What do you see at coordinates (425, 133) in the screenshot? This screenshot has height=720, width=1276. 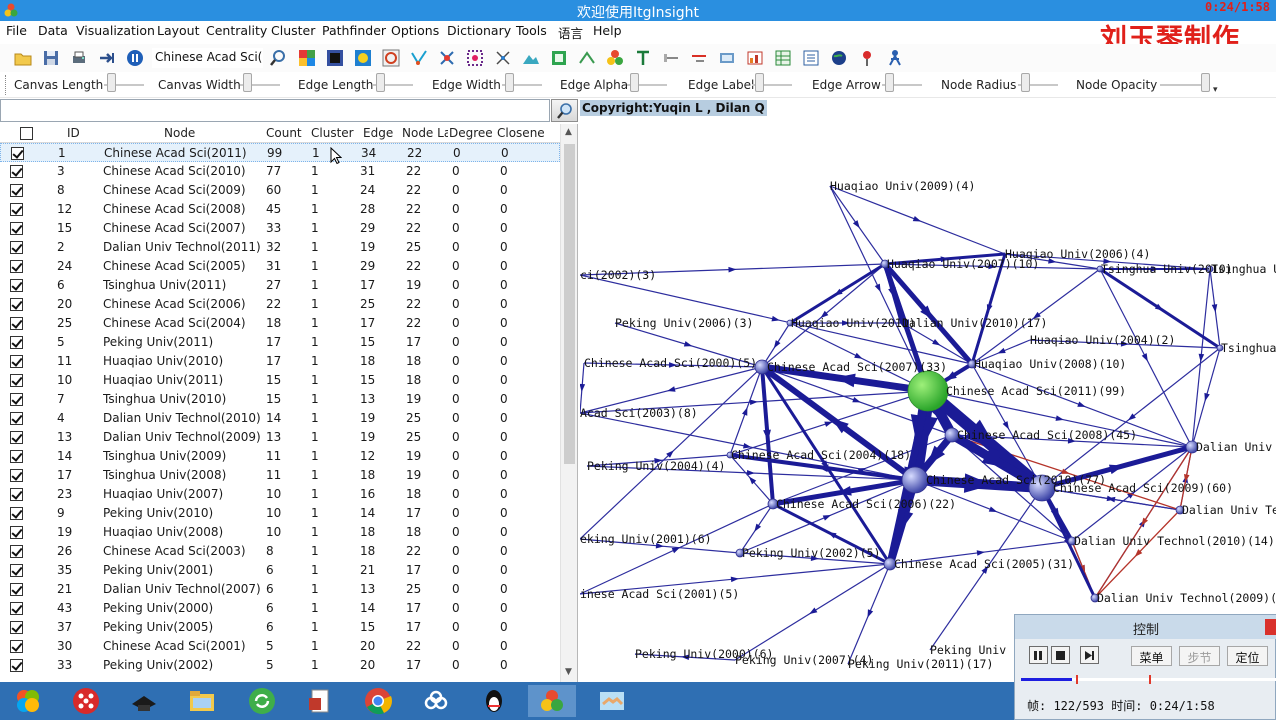 I see `col-node-label: Node La` at bounding box center [425, 133].